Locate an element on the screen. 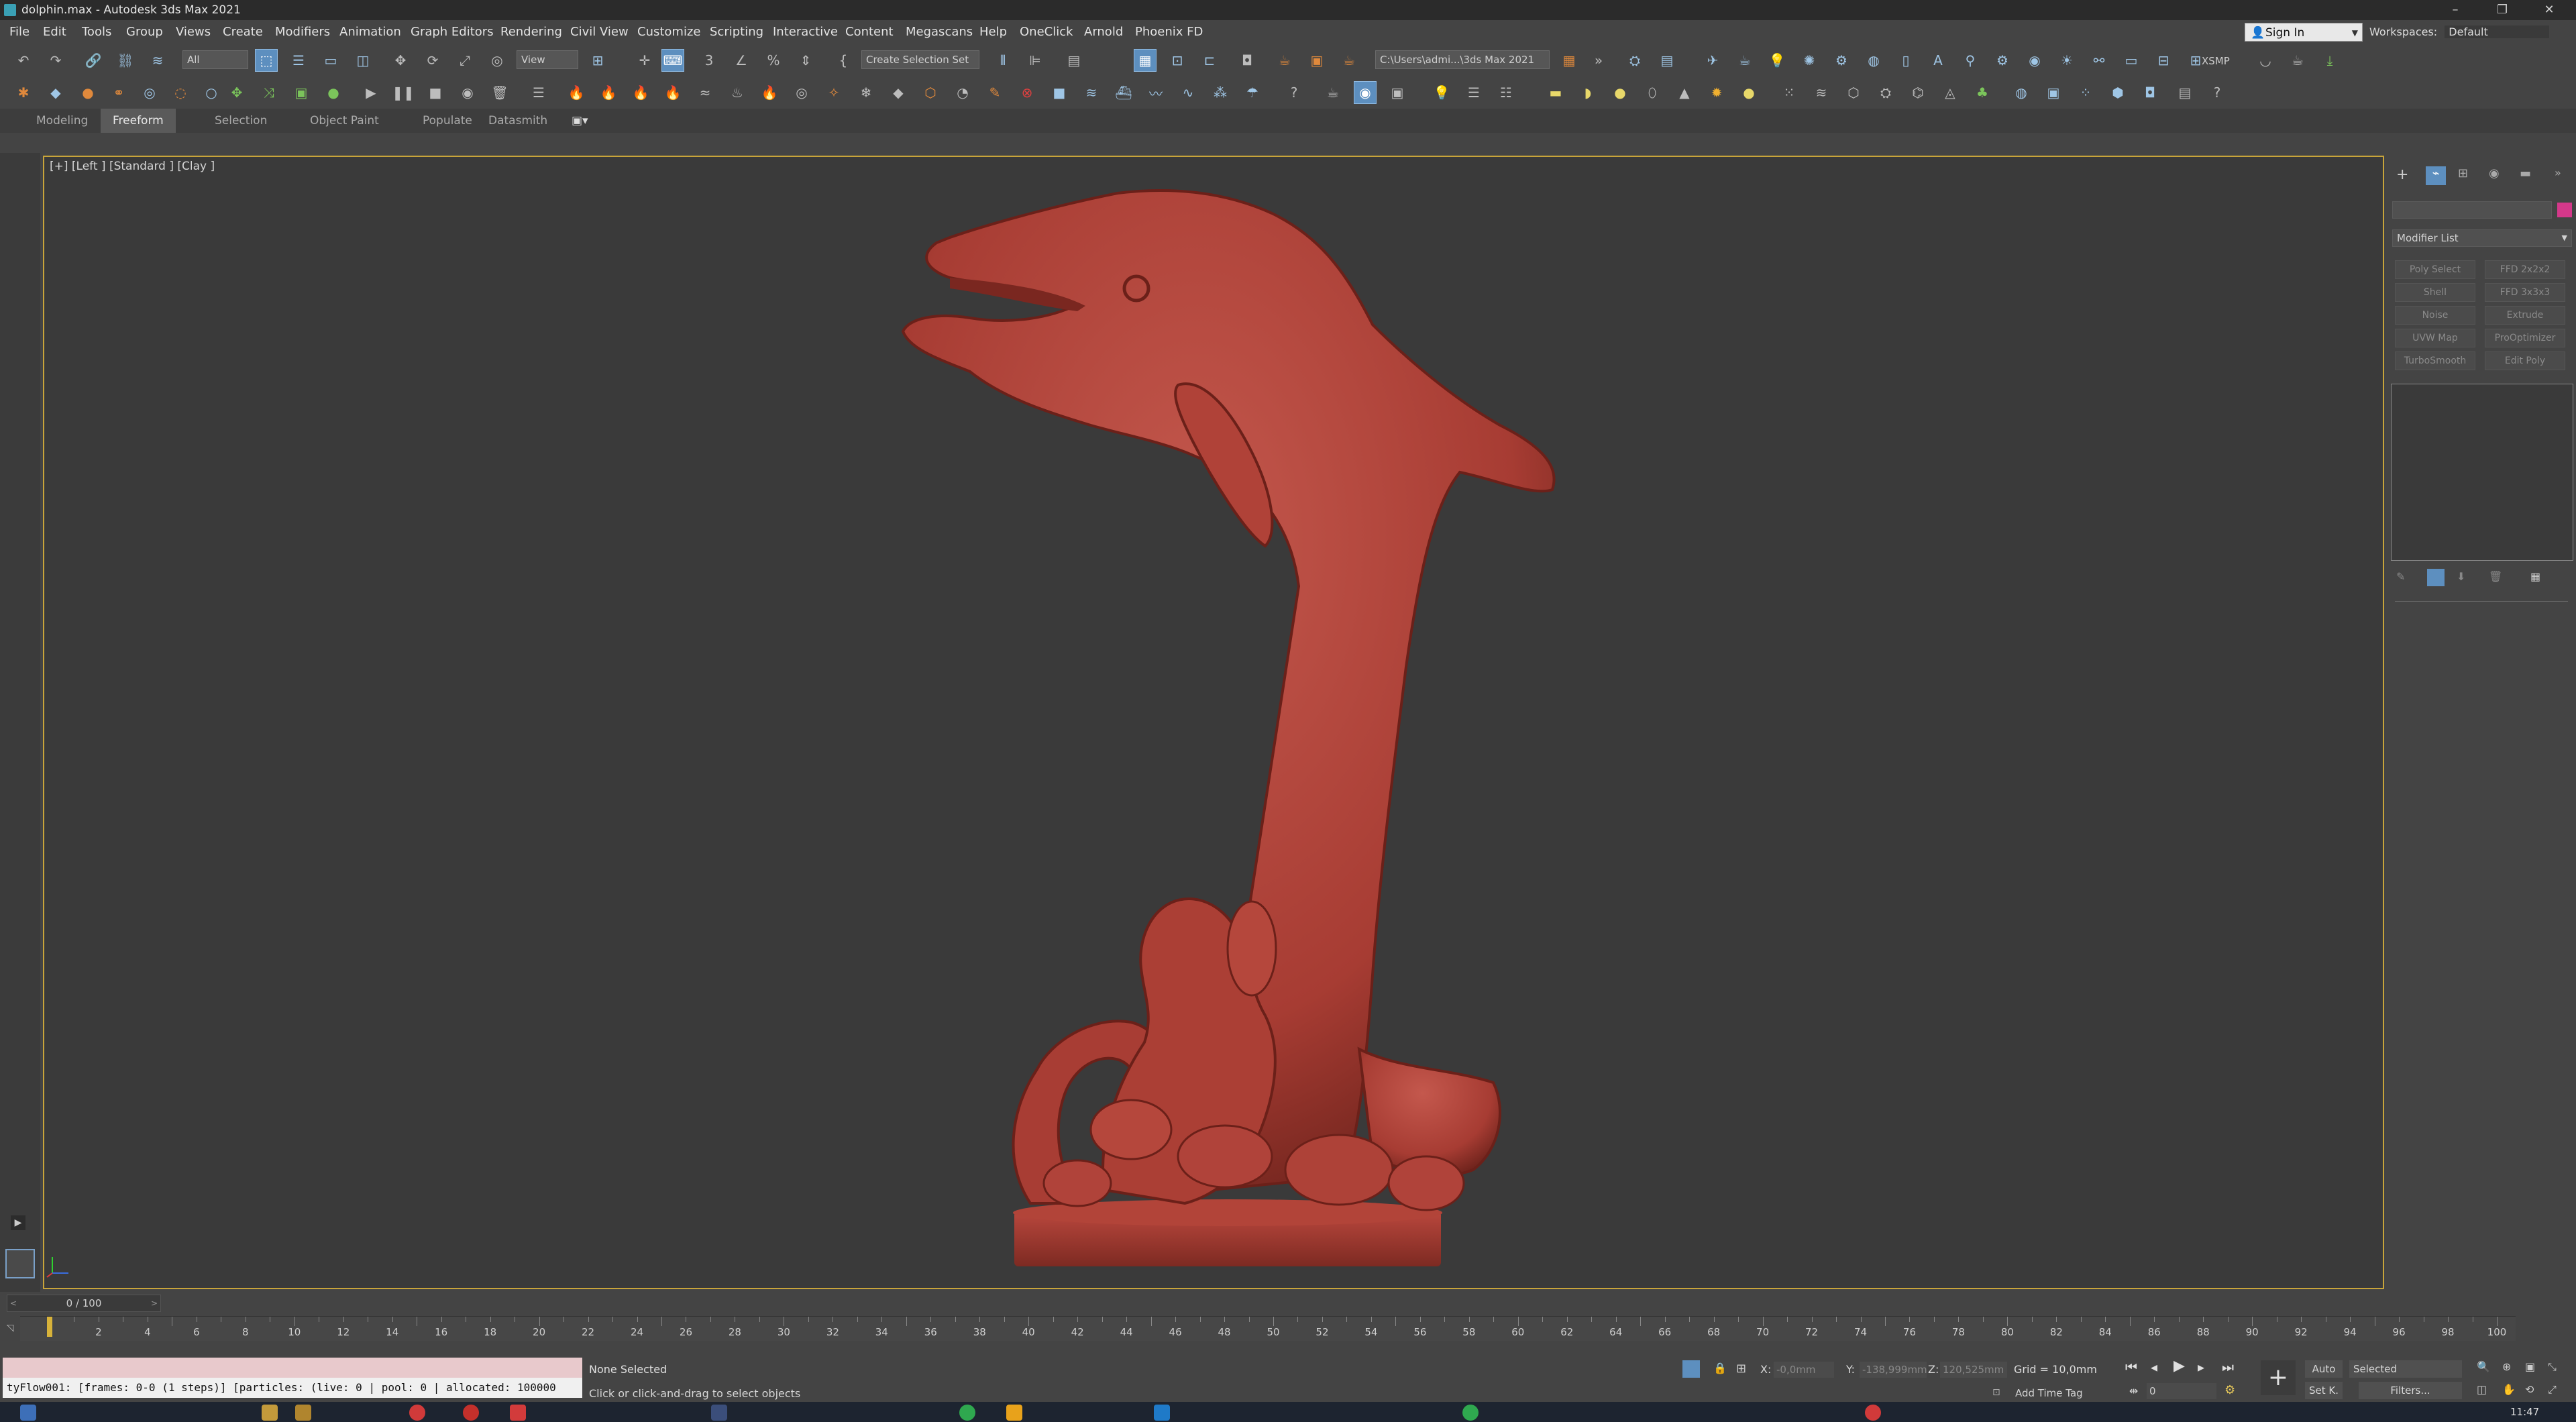  vfb-icon: ▣ is located at coordinates (2053, 93).